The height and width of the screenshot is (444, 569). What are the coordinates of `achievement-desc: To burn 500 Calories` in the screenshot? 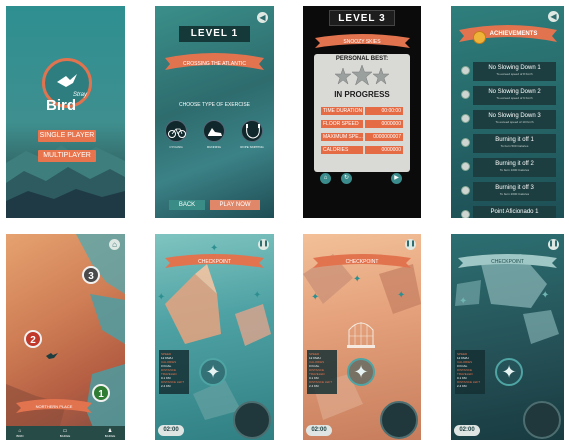 It's located at (514, 146).